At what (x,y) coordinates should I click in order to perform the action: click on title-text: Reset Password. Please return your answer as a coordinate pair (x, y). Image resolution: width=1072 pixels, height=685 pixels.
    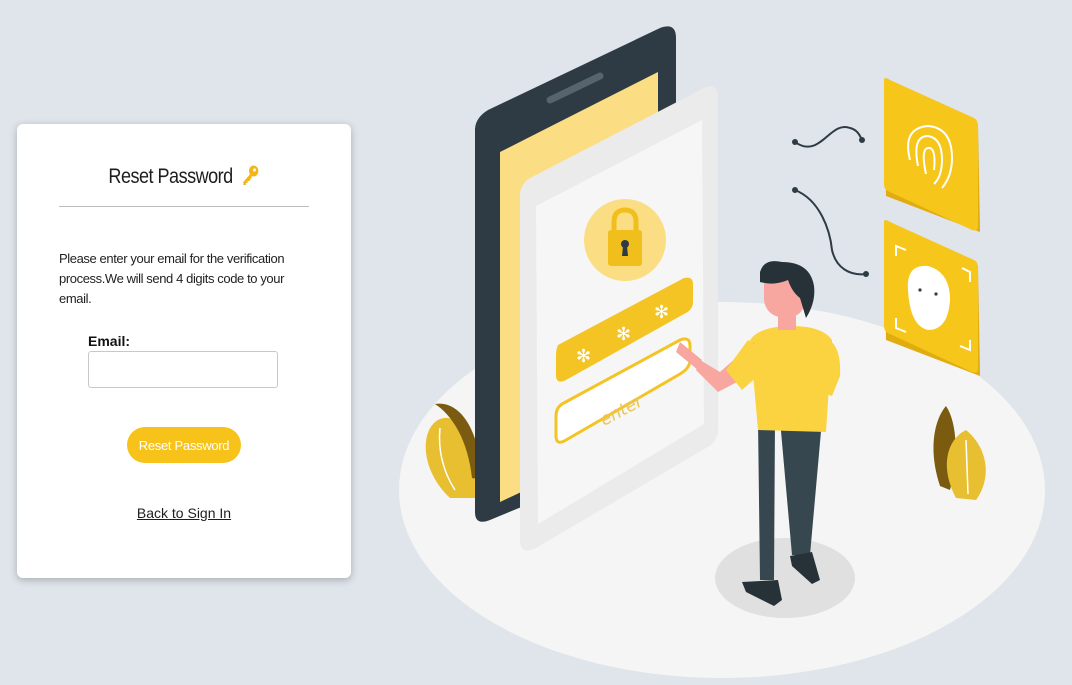
    Looking at the image, I should click on (170, 176).